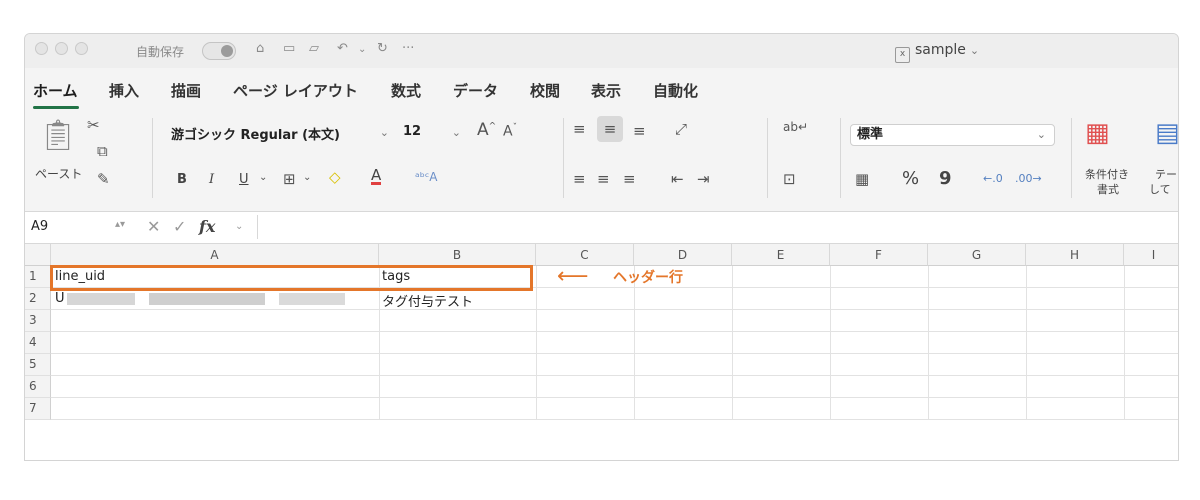  I want to click on row-header-5: 5, so click(38, 365).